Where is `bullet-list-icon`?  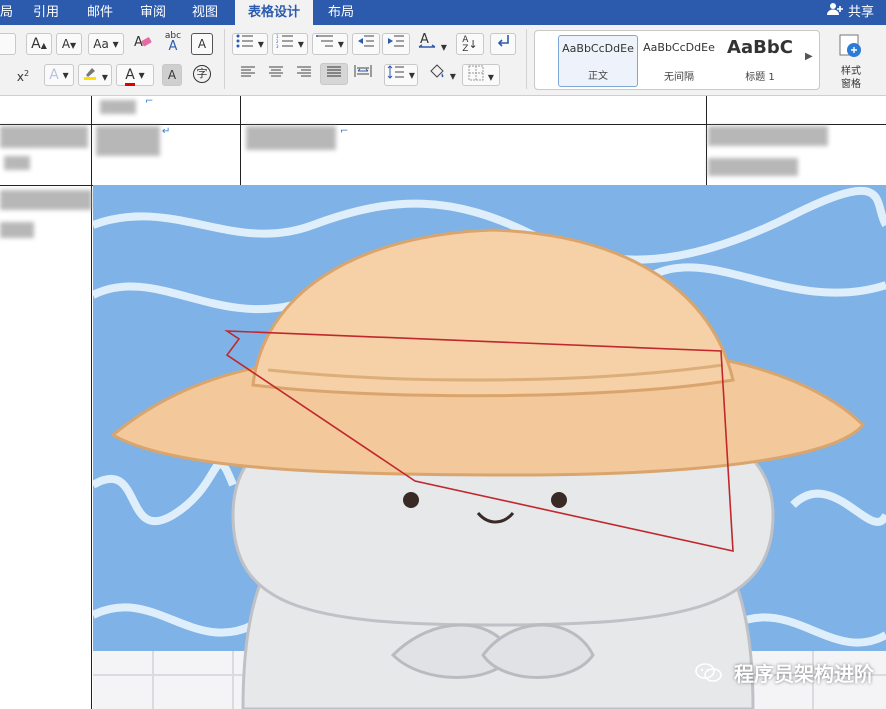
bullet-list-icon is located at coordinates (245, 42).